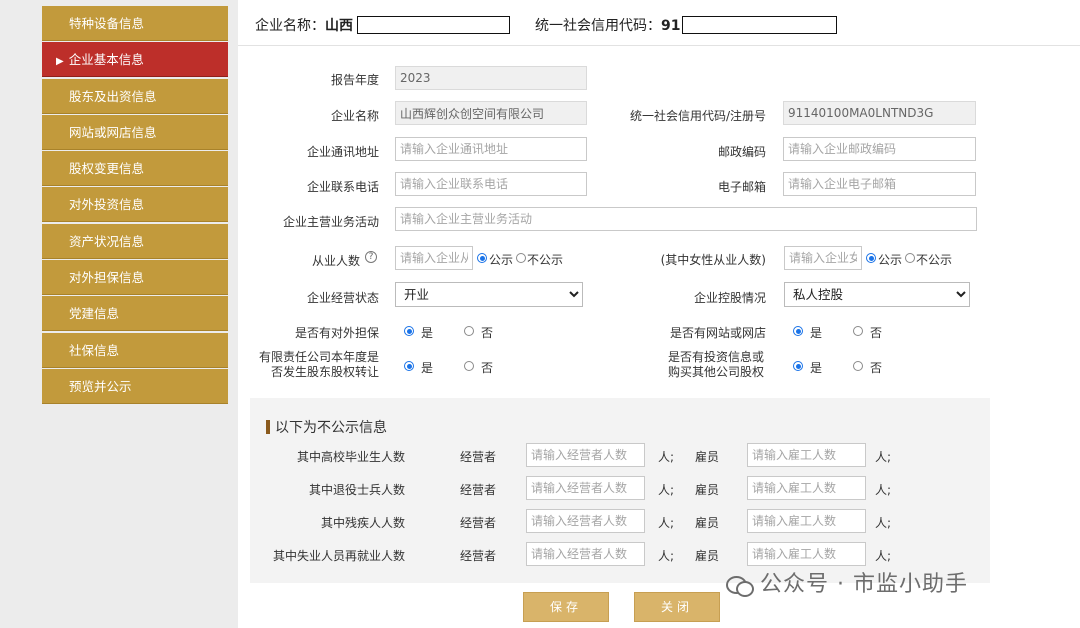  I want to click on sidebar-item-label: 企业基本信息, so click(106, 60).